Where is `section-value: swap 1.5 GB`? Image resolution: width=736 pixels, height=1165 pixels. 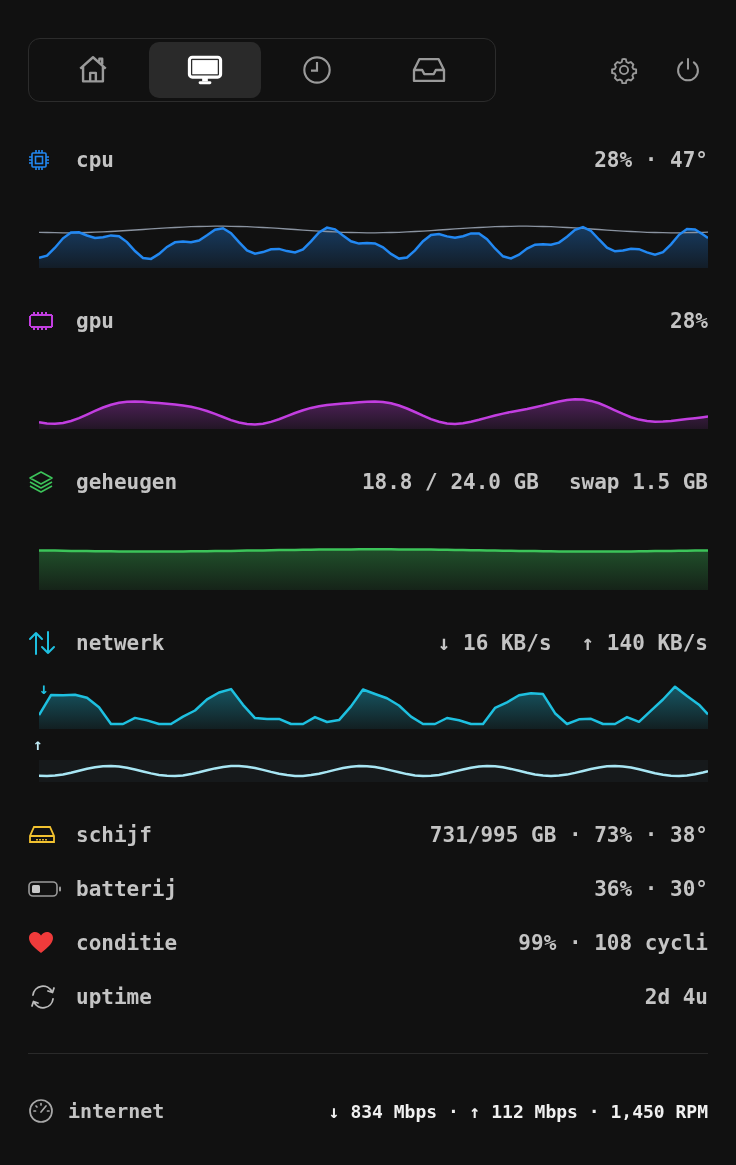 section-value: swap 1.5 GB is located at coordinates (638, 482).